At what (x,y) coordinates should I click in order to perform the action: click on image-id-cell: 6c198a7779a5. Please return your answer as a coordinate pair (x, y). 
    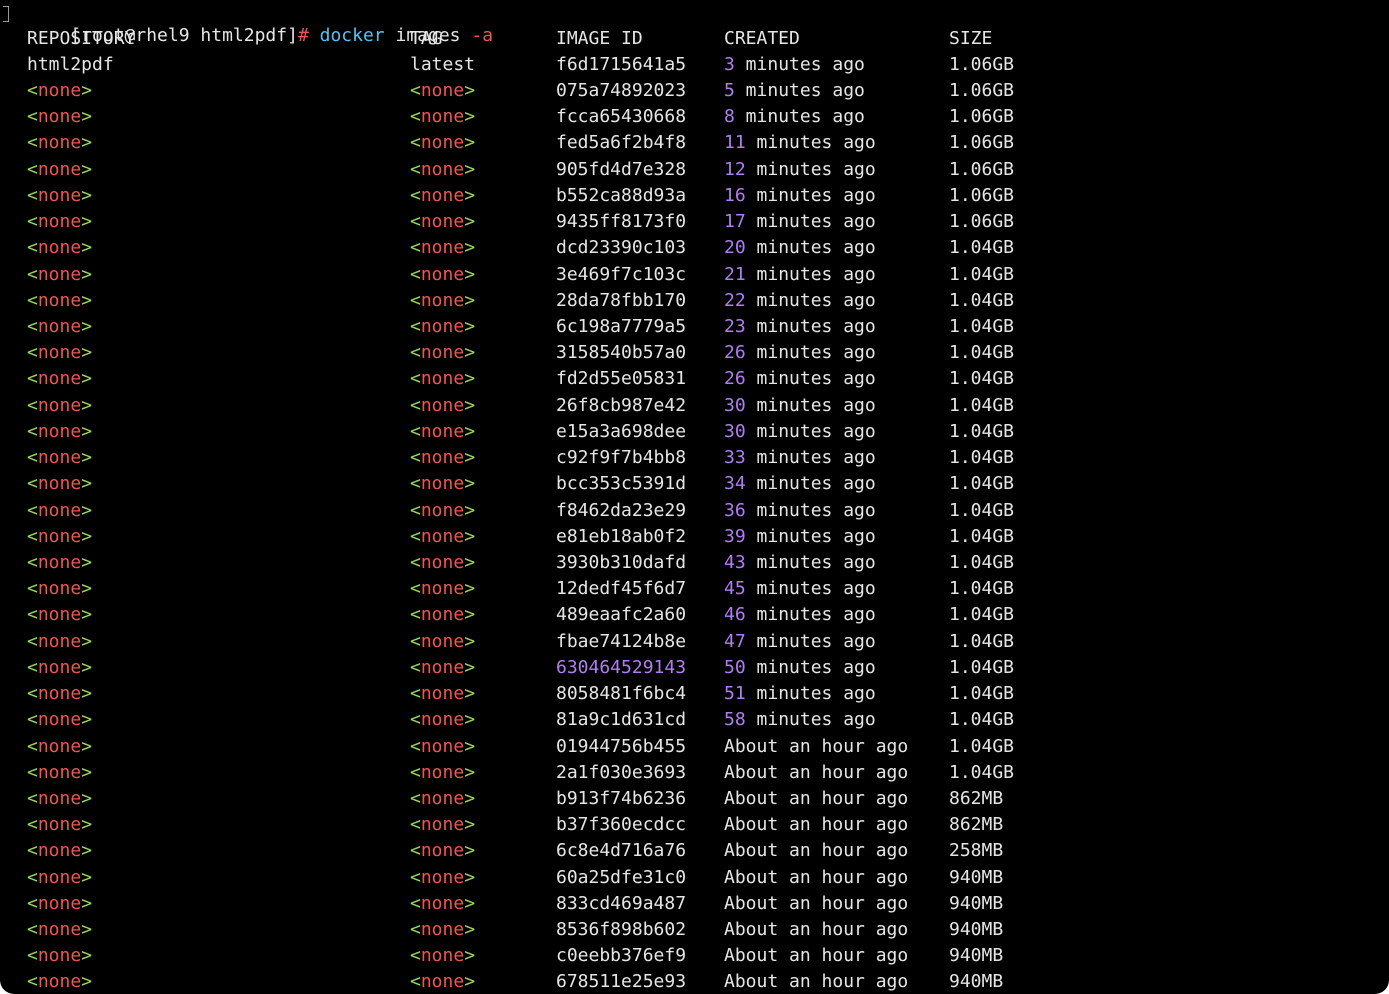
    Looking at the image, I should click on (621, 326).